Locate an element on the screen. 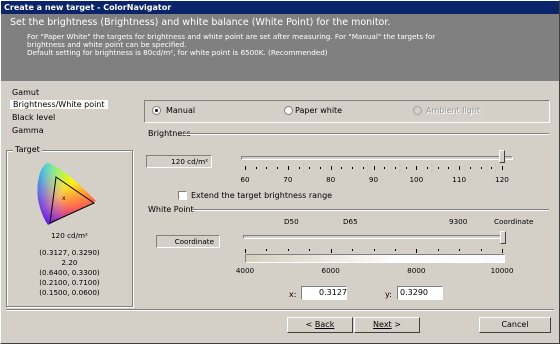 The height and width of the screenshot is (344, 560). sidebar-item-gamut: Gamut is located at coordinates (25, 92).